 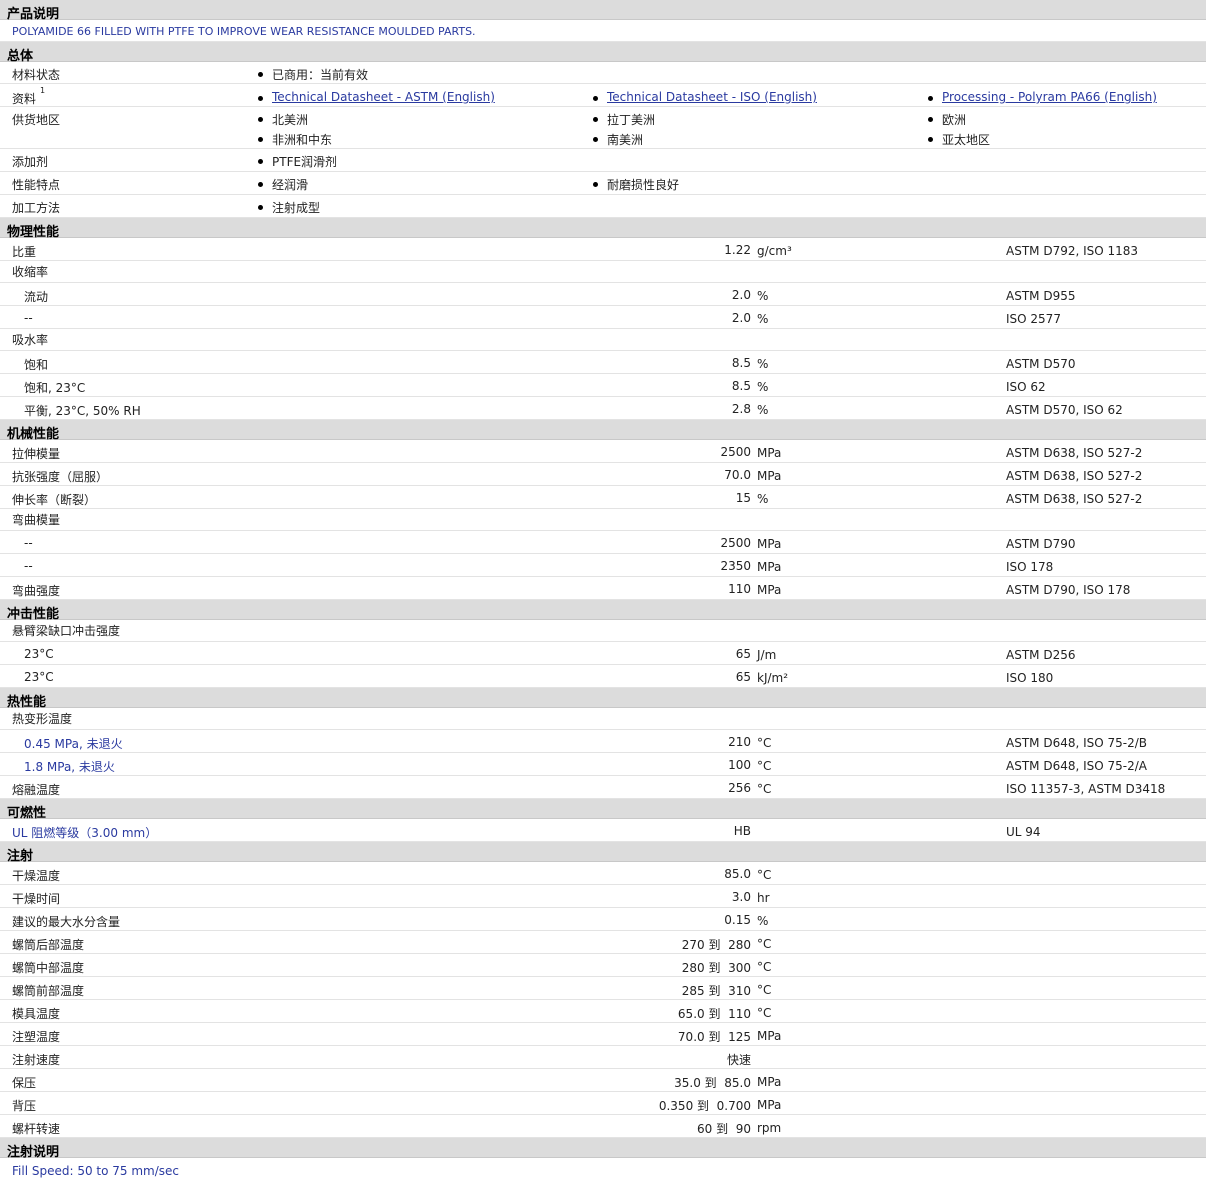 I want to click on property-row: 饱和 8.5% ASTM D570, so click(x=603, y=362).